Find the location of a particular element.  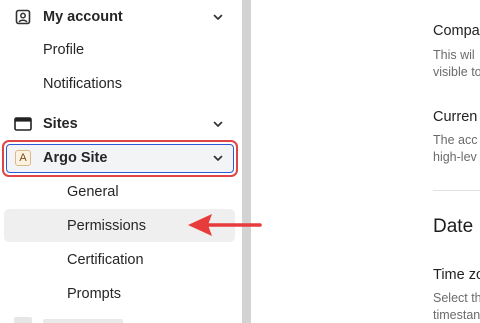

clipped-icon is located at coordinates (23, 320).